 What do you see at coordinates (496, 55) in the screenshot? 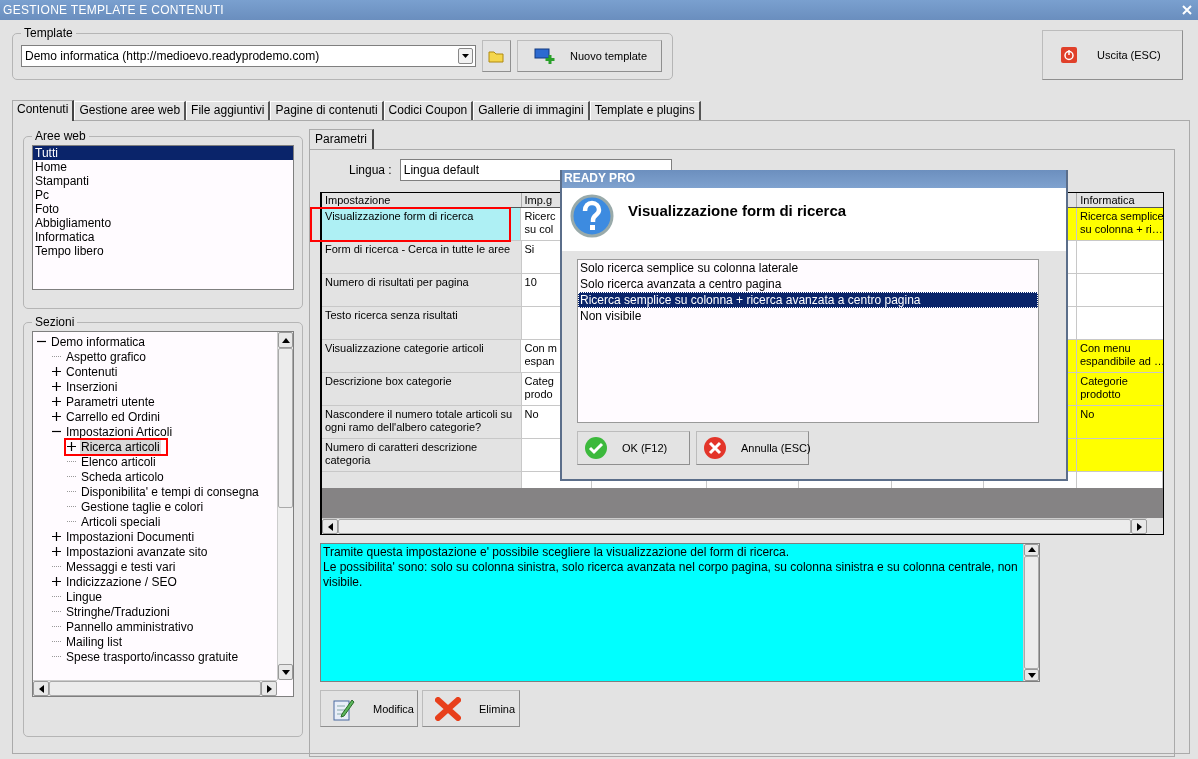
I see `folder-icon` at bounding box center [496, 55].